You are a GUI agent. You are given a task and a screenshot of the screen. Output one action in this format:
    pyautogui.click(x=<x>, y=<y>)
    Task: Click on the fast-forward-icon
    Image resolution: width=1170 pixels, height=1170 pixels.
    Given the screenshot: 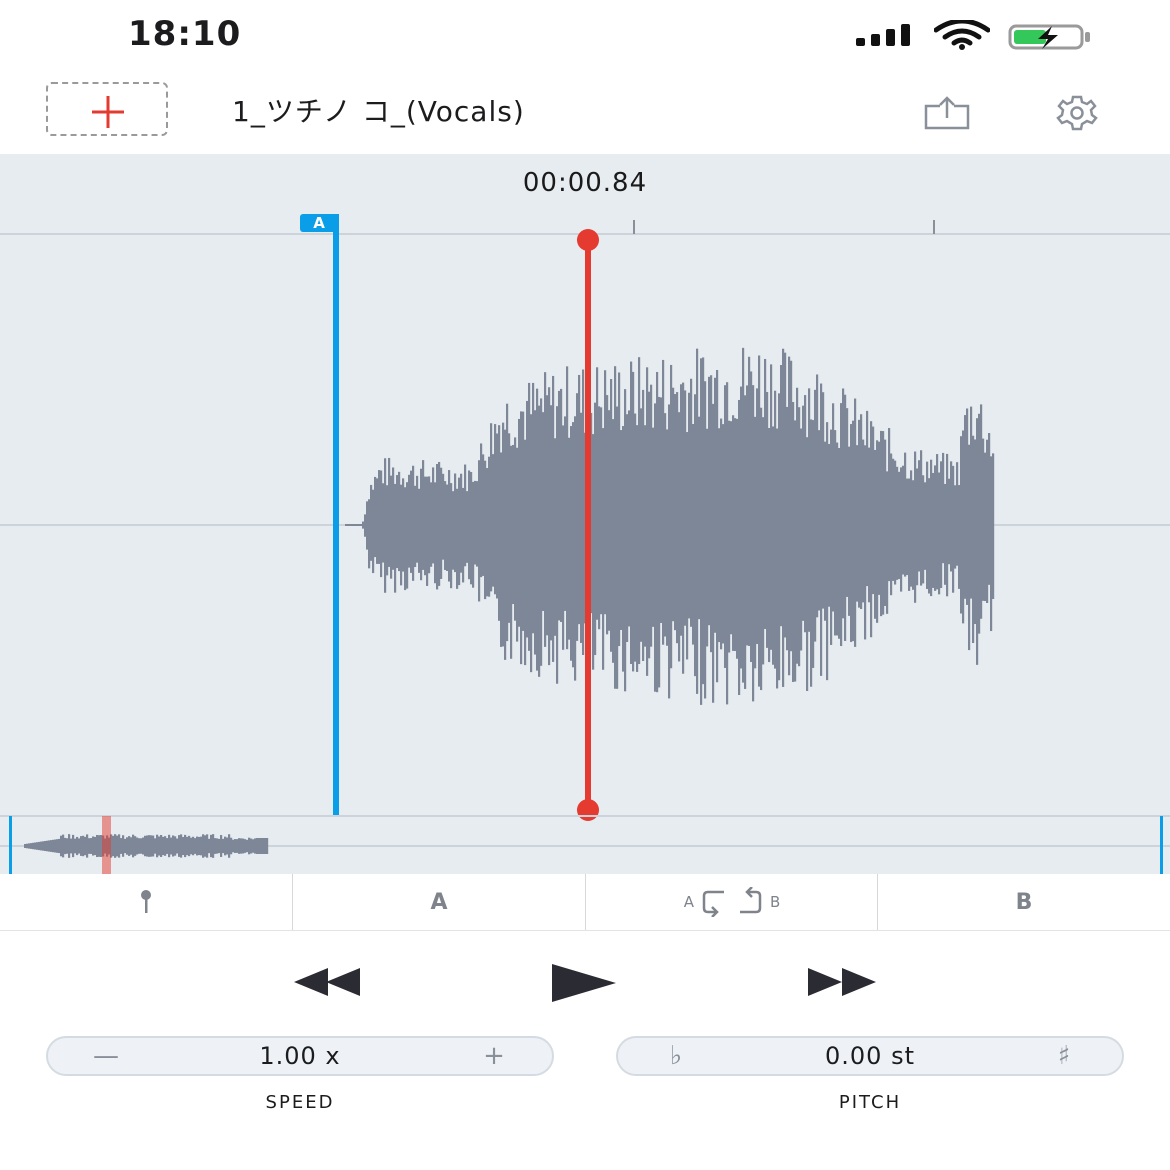 What is the action you would take?
    pyautogui.click(x=842, y=982)
    